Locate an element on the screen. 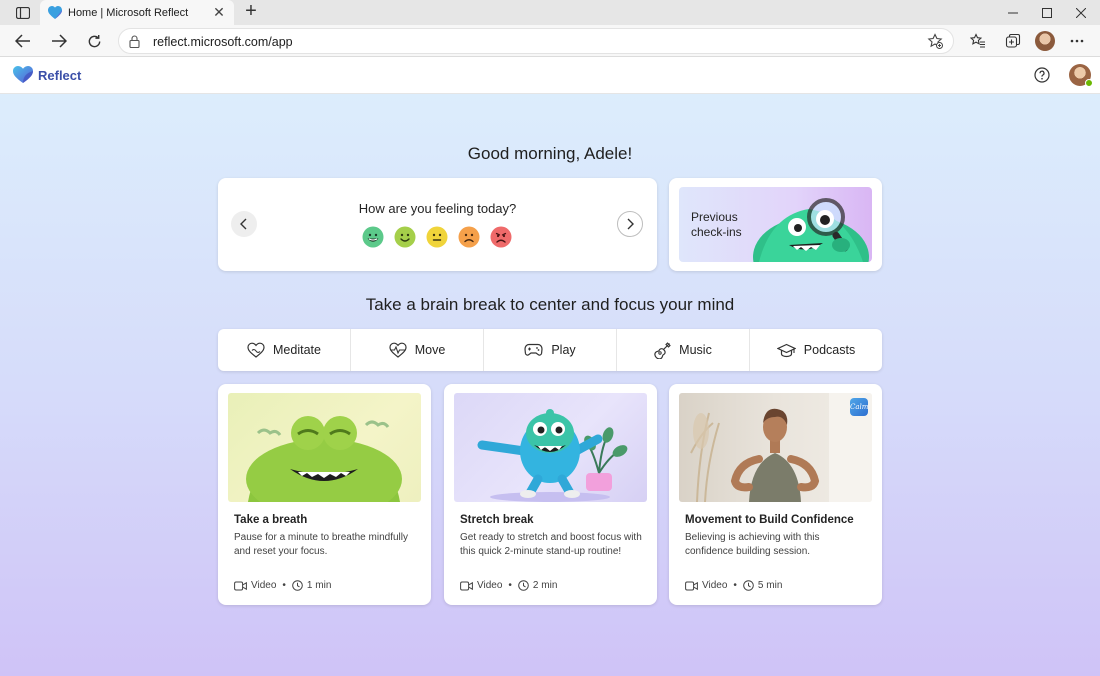 The image size is (1100, 676). meditate-icon is located at coordinates (256, 350).